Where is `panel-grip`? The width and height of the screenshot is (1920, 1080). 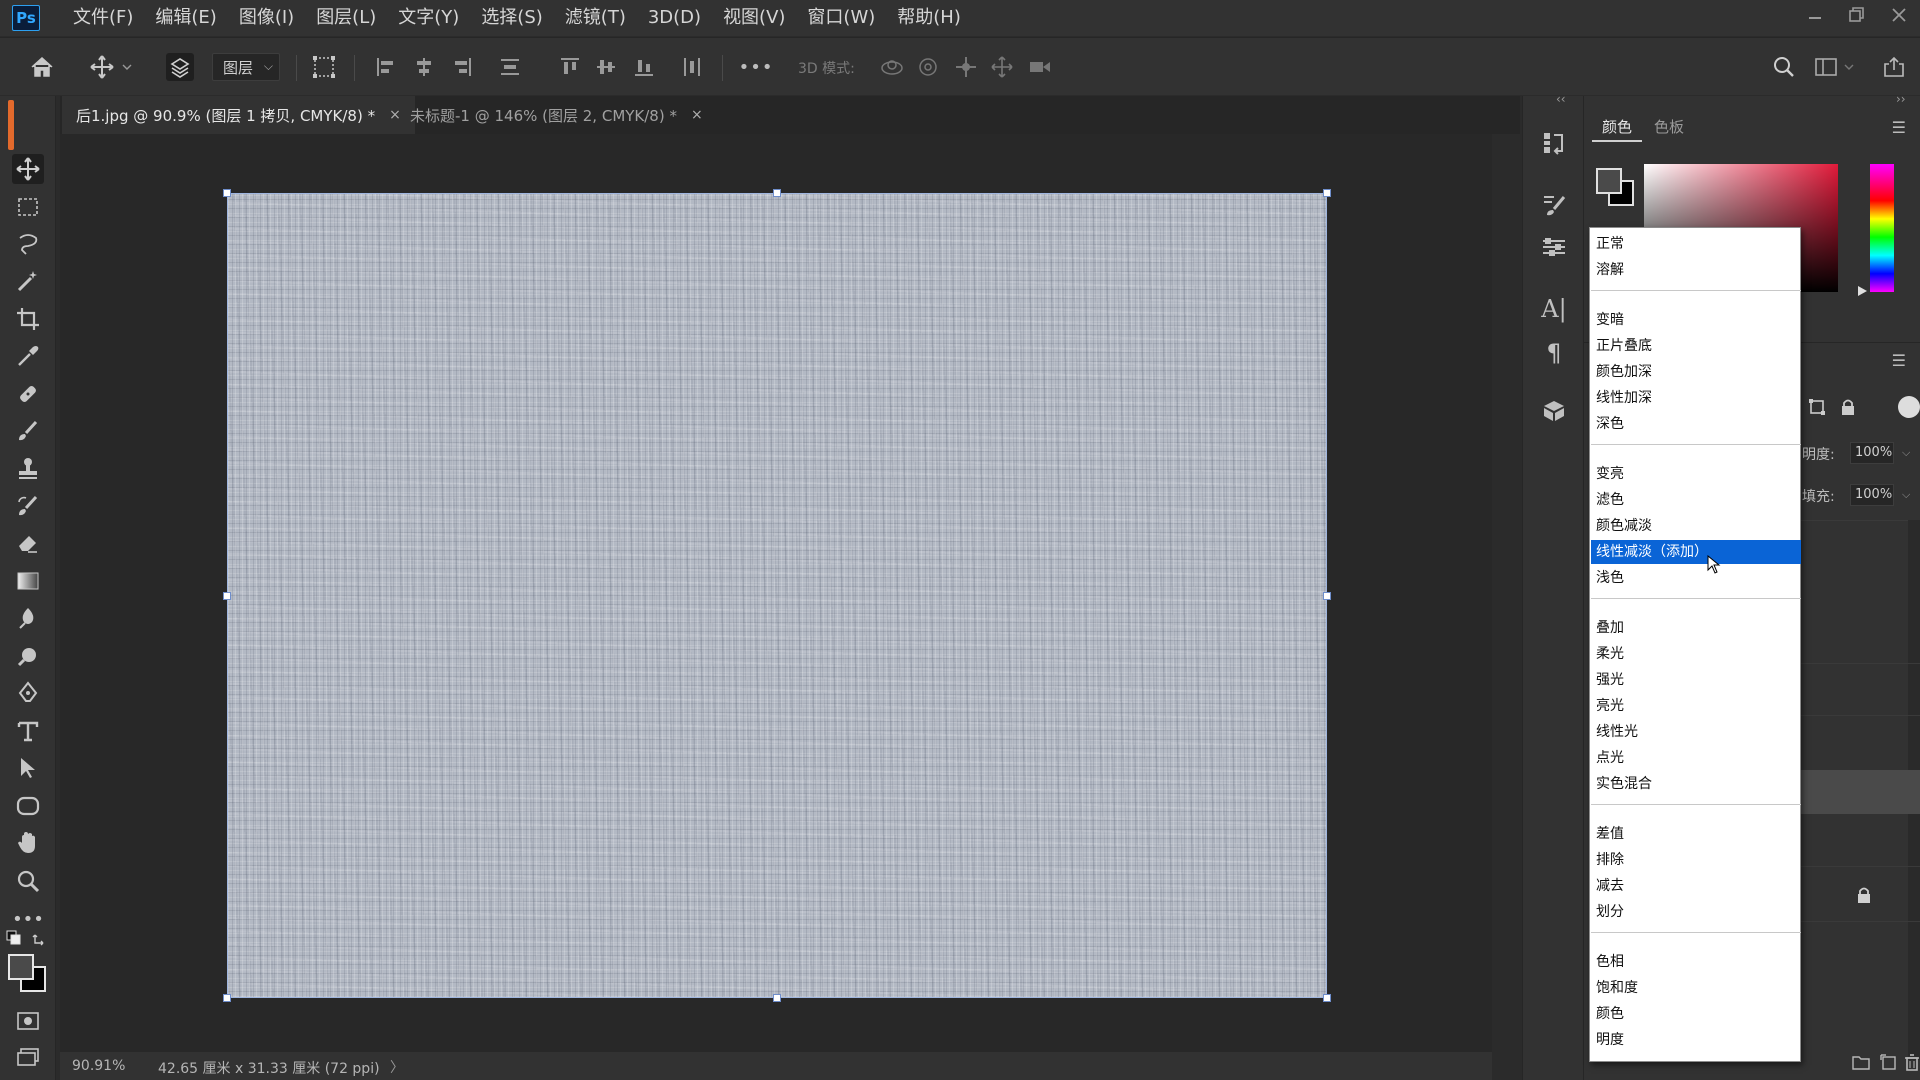
panel-grip is located at coordinates (11, 125).